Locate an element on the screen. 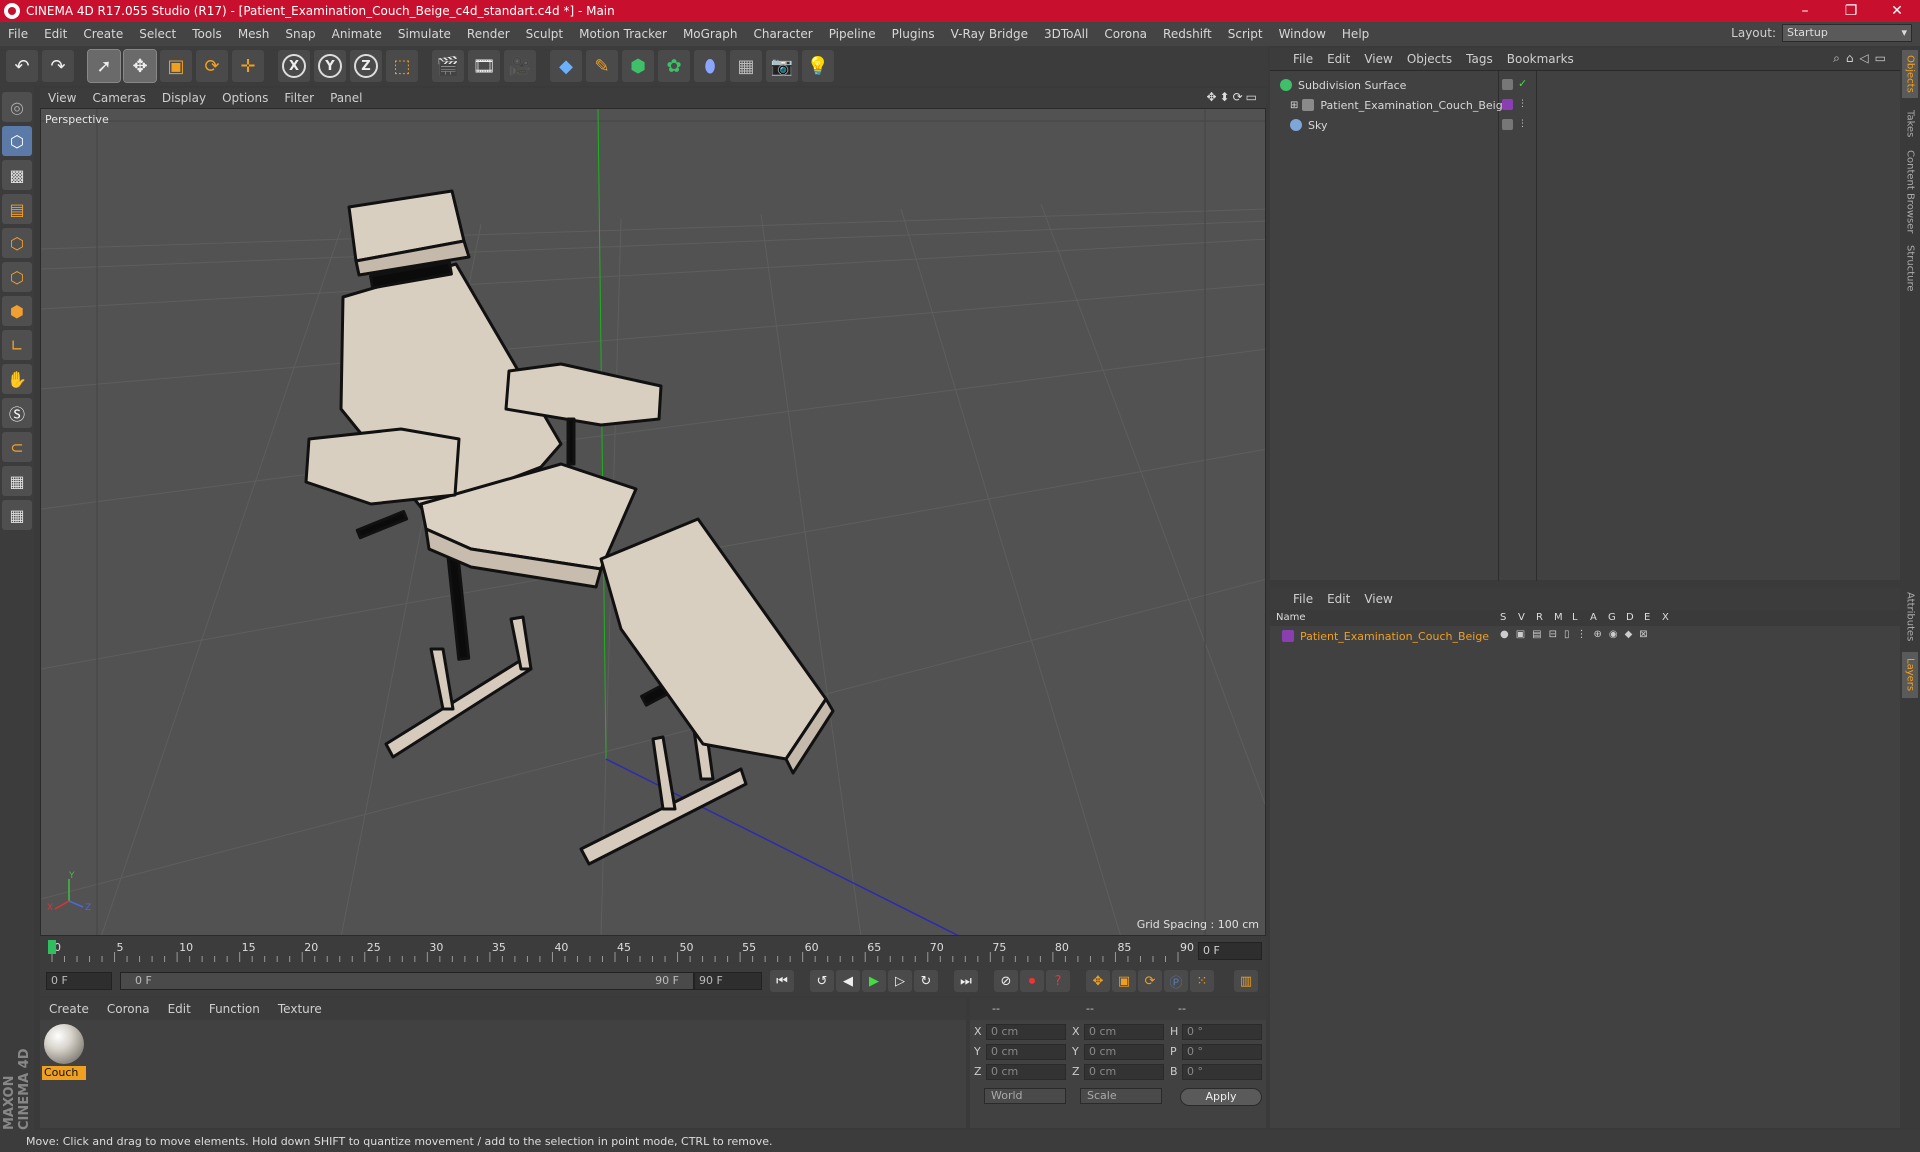  undo-icon: ↶ is located at coordinates (22, 66).